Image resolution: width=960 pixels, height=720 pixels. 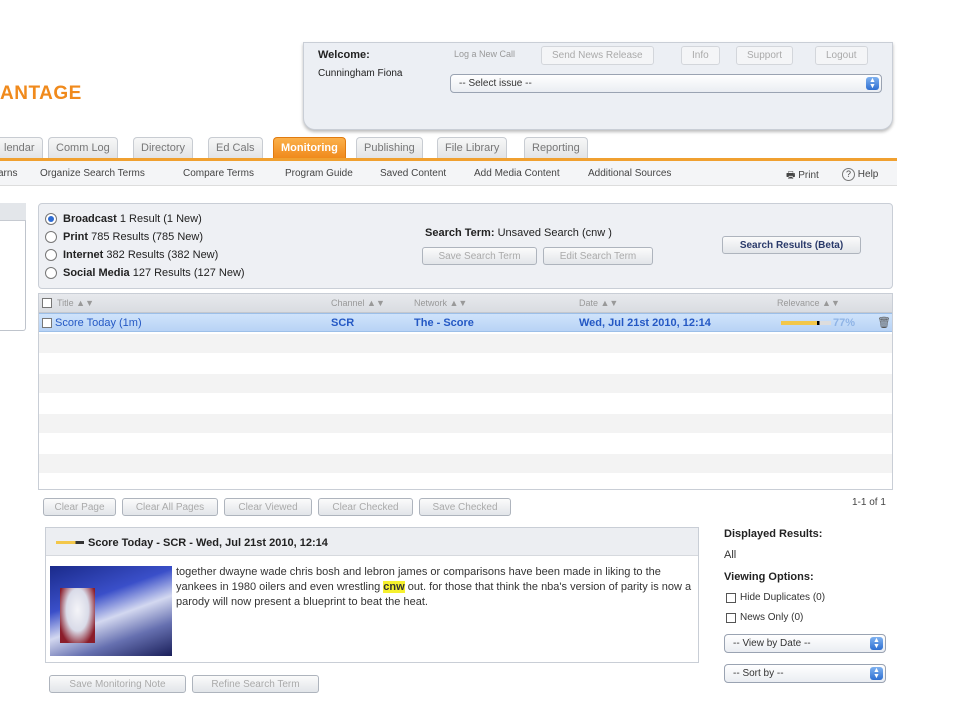 I want to click on issue-select-value: -- Select issue --, so click(x=495, y=83).